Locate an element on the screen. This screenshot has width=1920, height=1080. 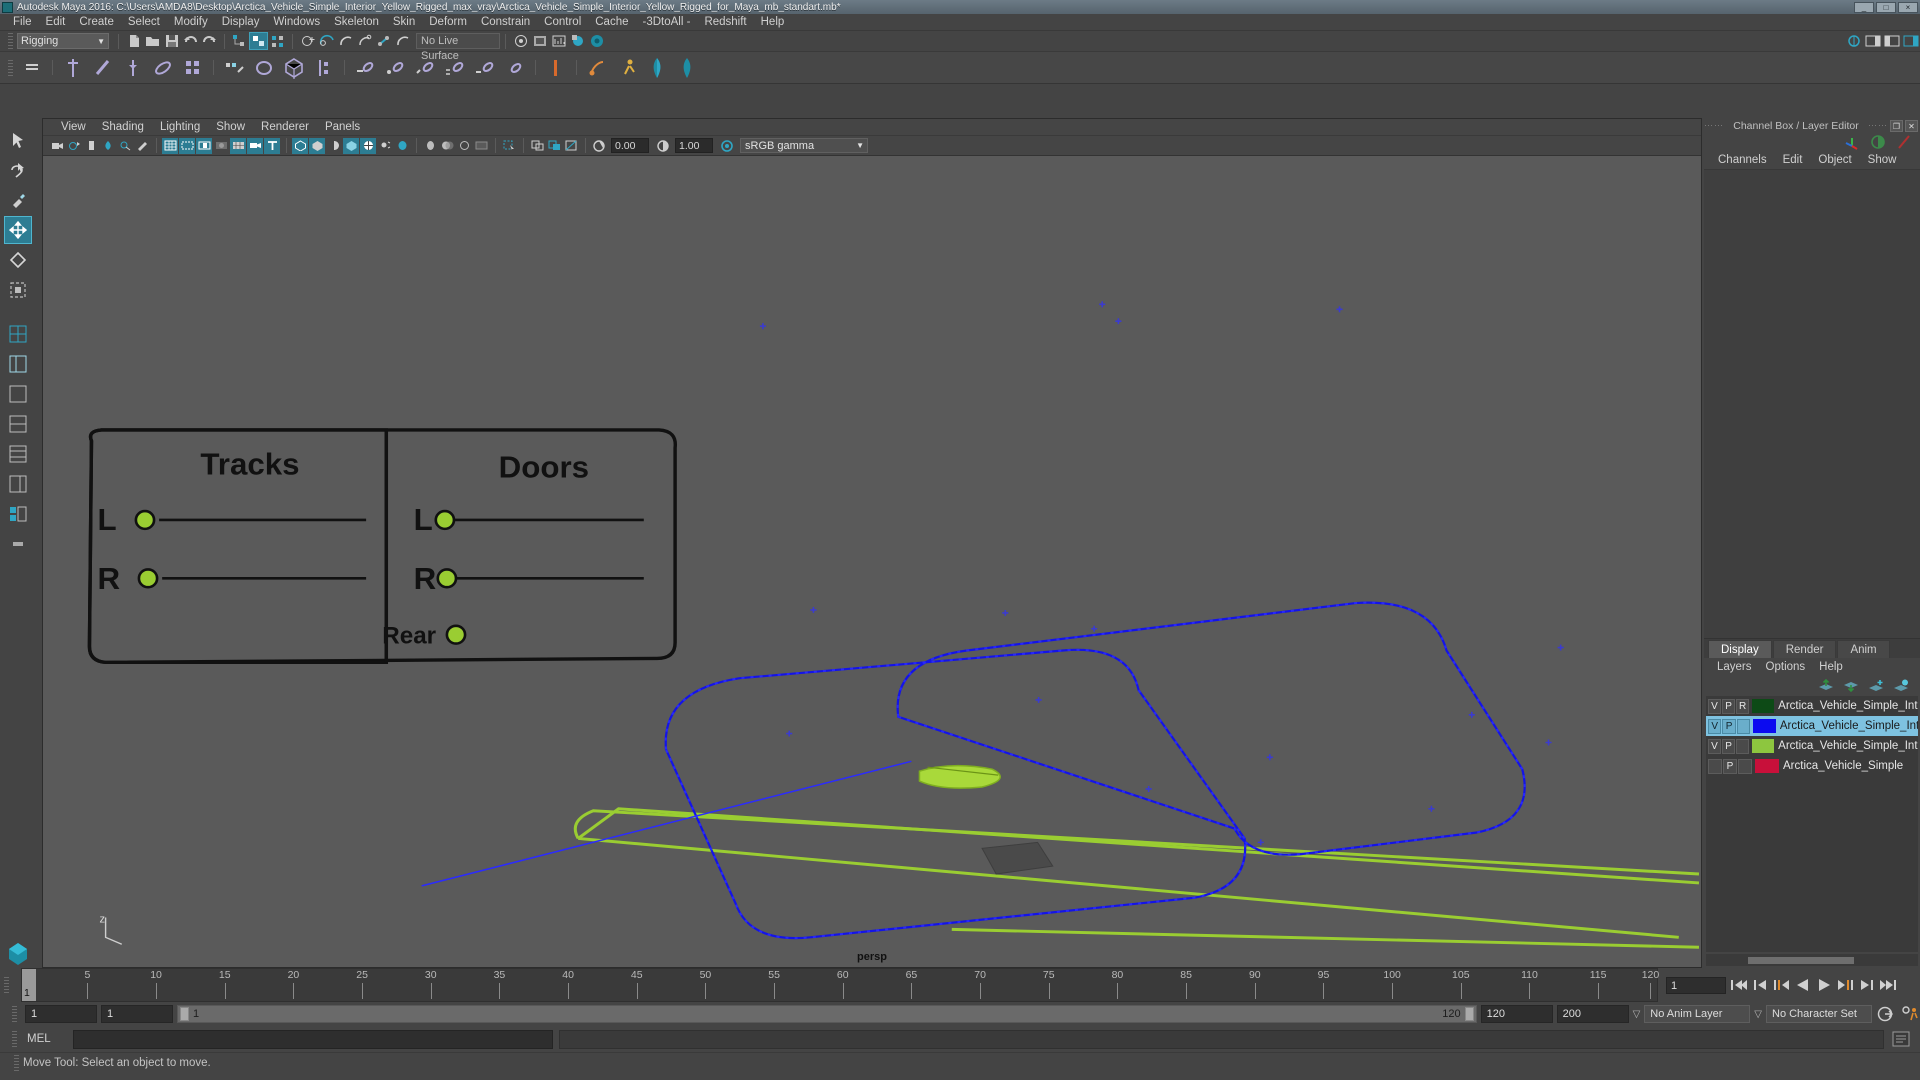
cluster-icon is located at coordinates (324, 68).